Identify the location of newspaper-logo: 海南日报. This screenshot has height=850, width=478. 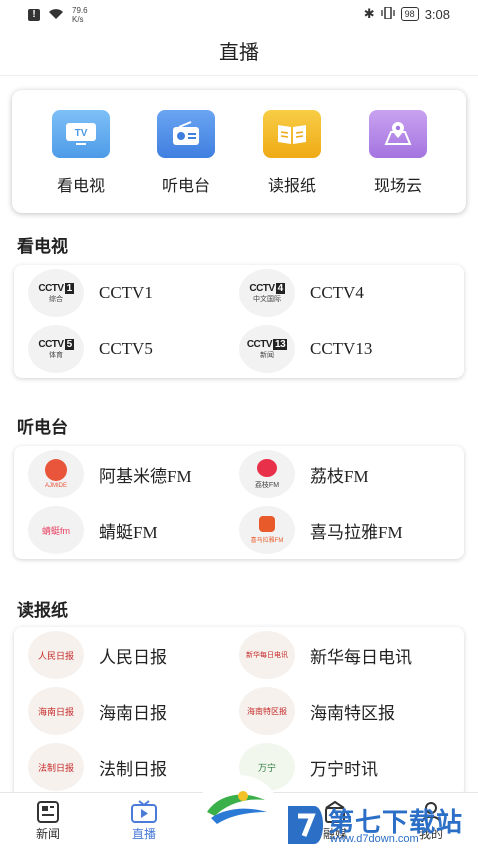
(56, 711).